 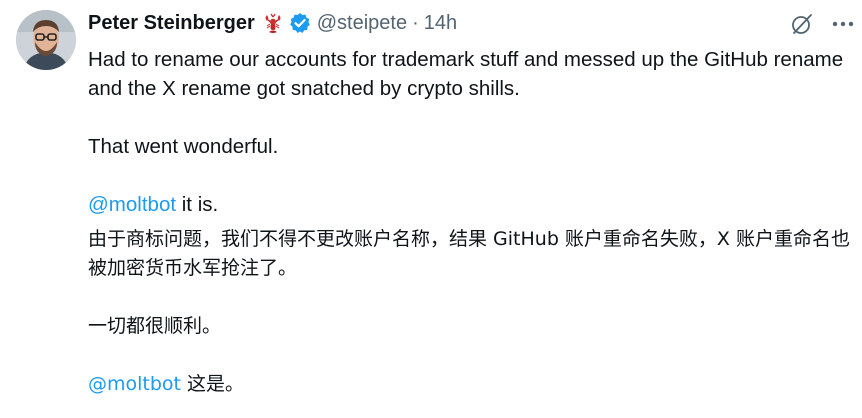 I want to click on mention-suffix-en: it is., so click(x=197, y=204).